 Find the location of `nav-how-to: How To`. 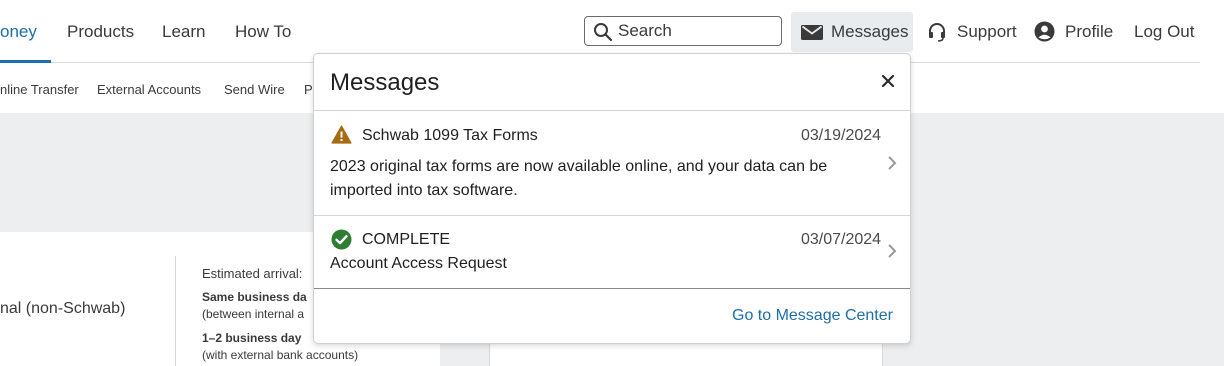

nav-how-to: How To is located at coordinates (263, 32).